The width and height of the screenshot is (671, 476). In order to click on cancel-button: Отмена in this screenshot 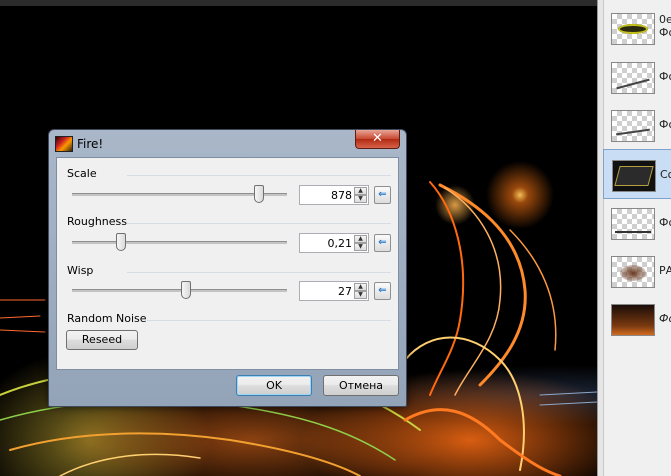, I will do `click(361, 385)`.